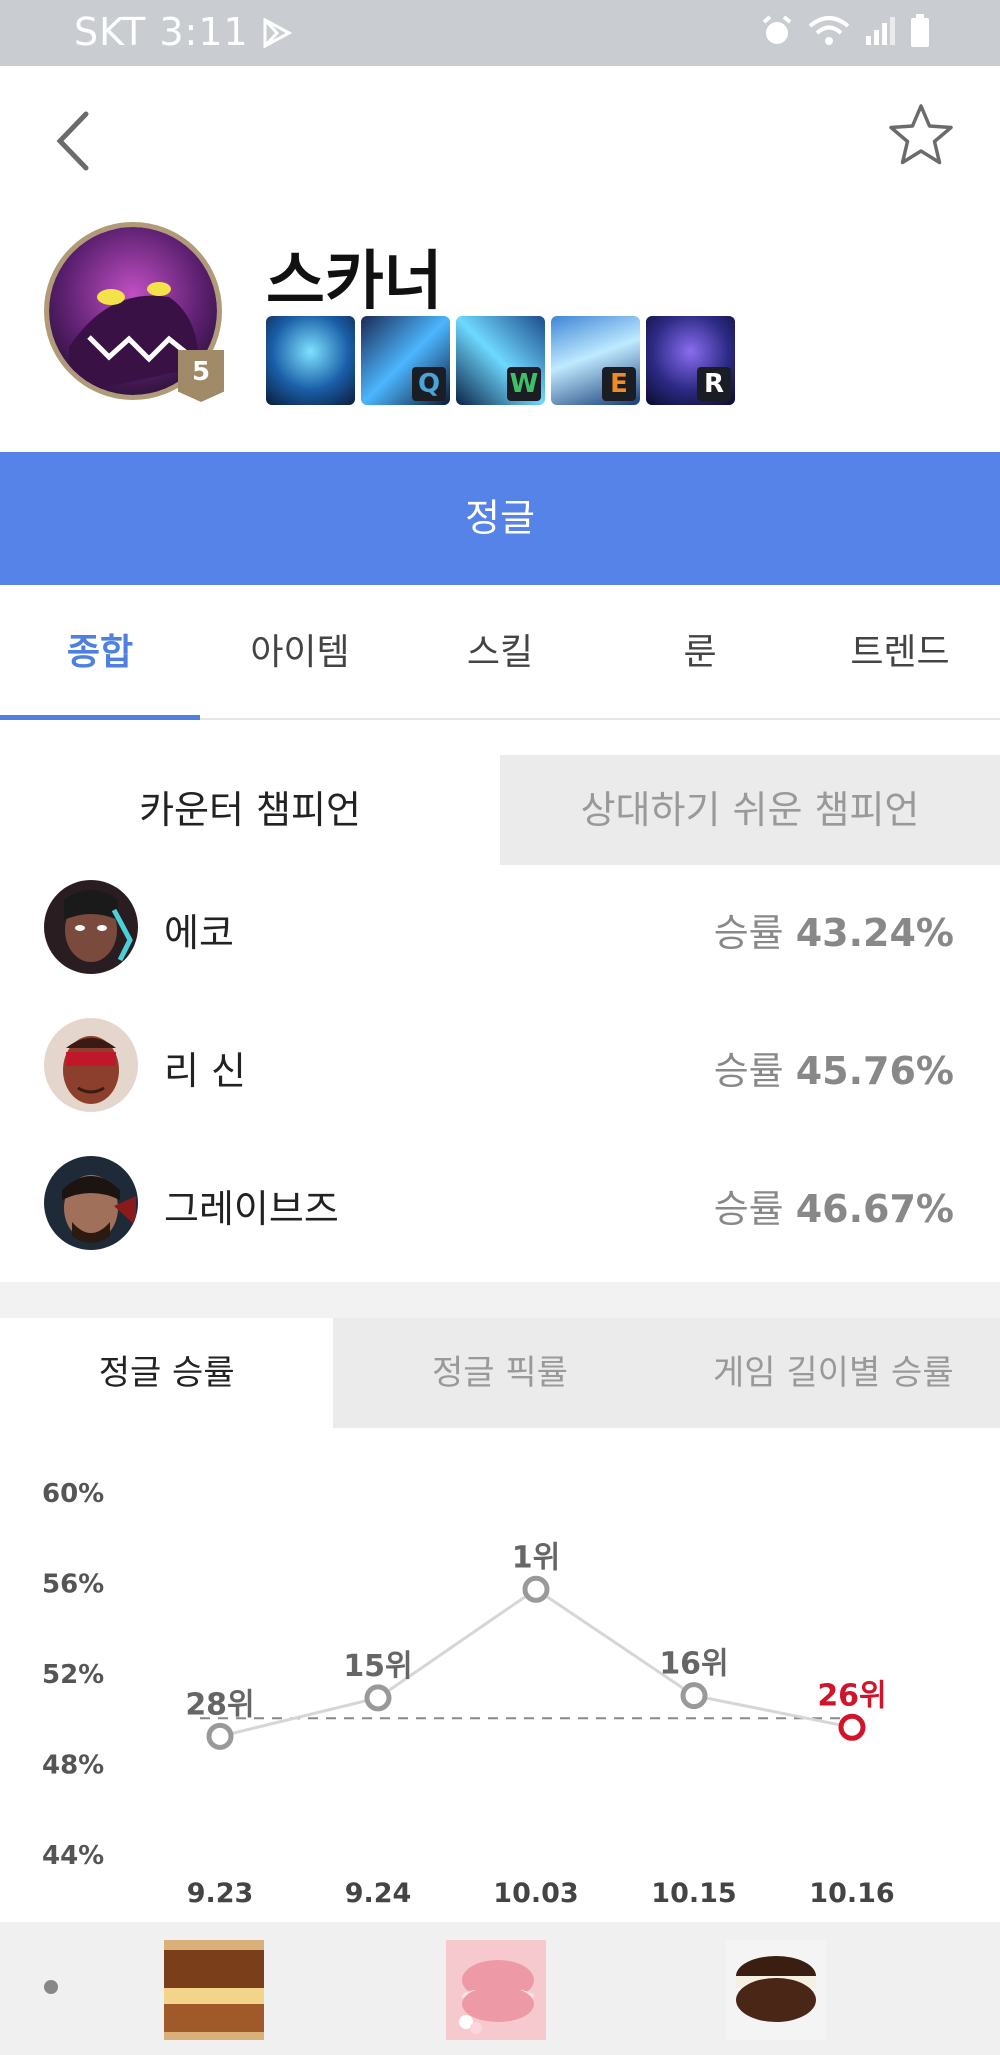 The width and height of the screenshot is (1000, 2055). Describe the element at coordinates (700, 653) in the screenshot. I see `tab-runes: 룬` at that location.